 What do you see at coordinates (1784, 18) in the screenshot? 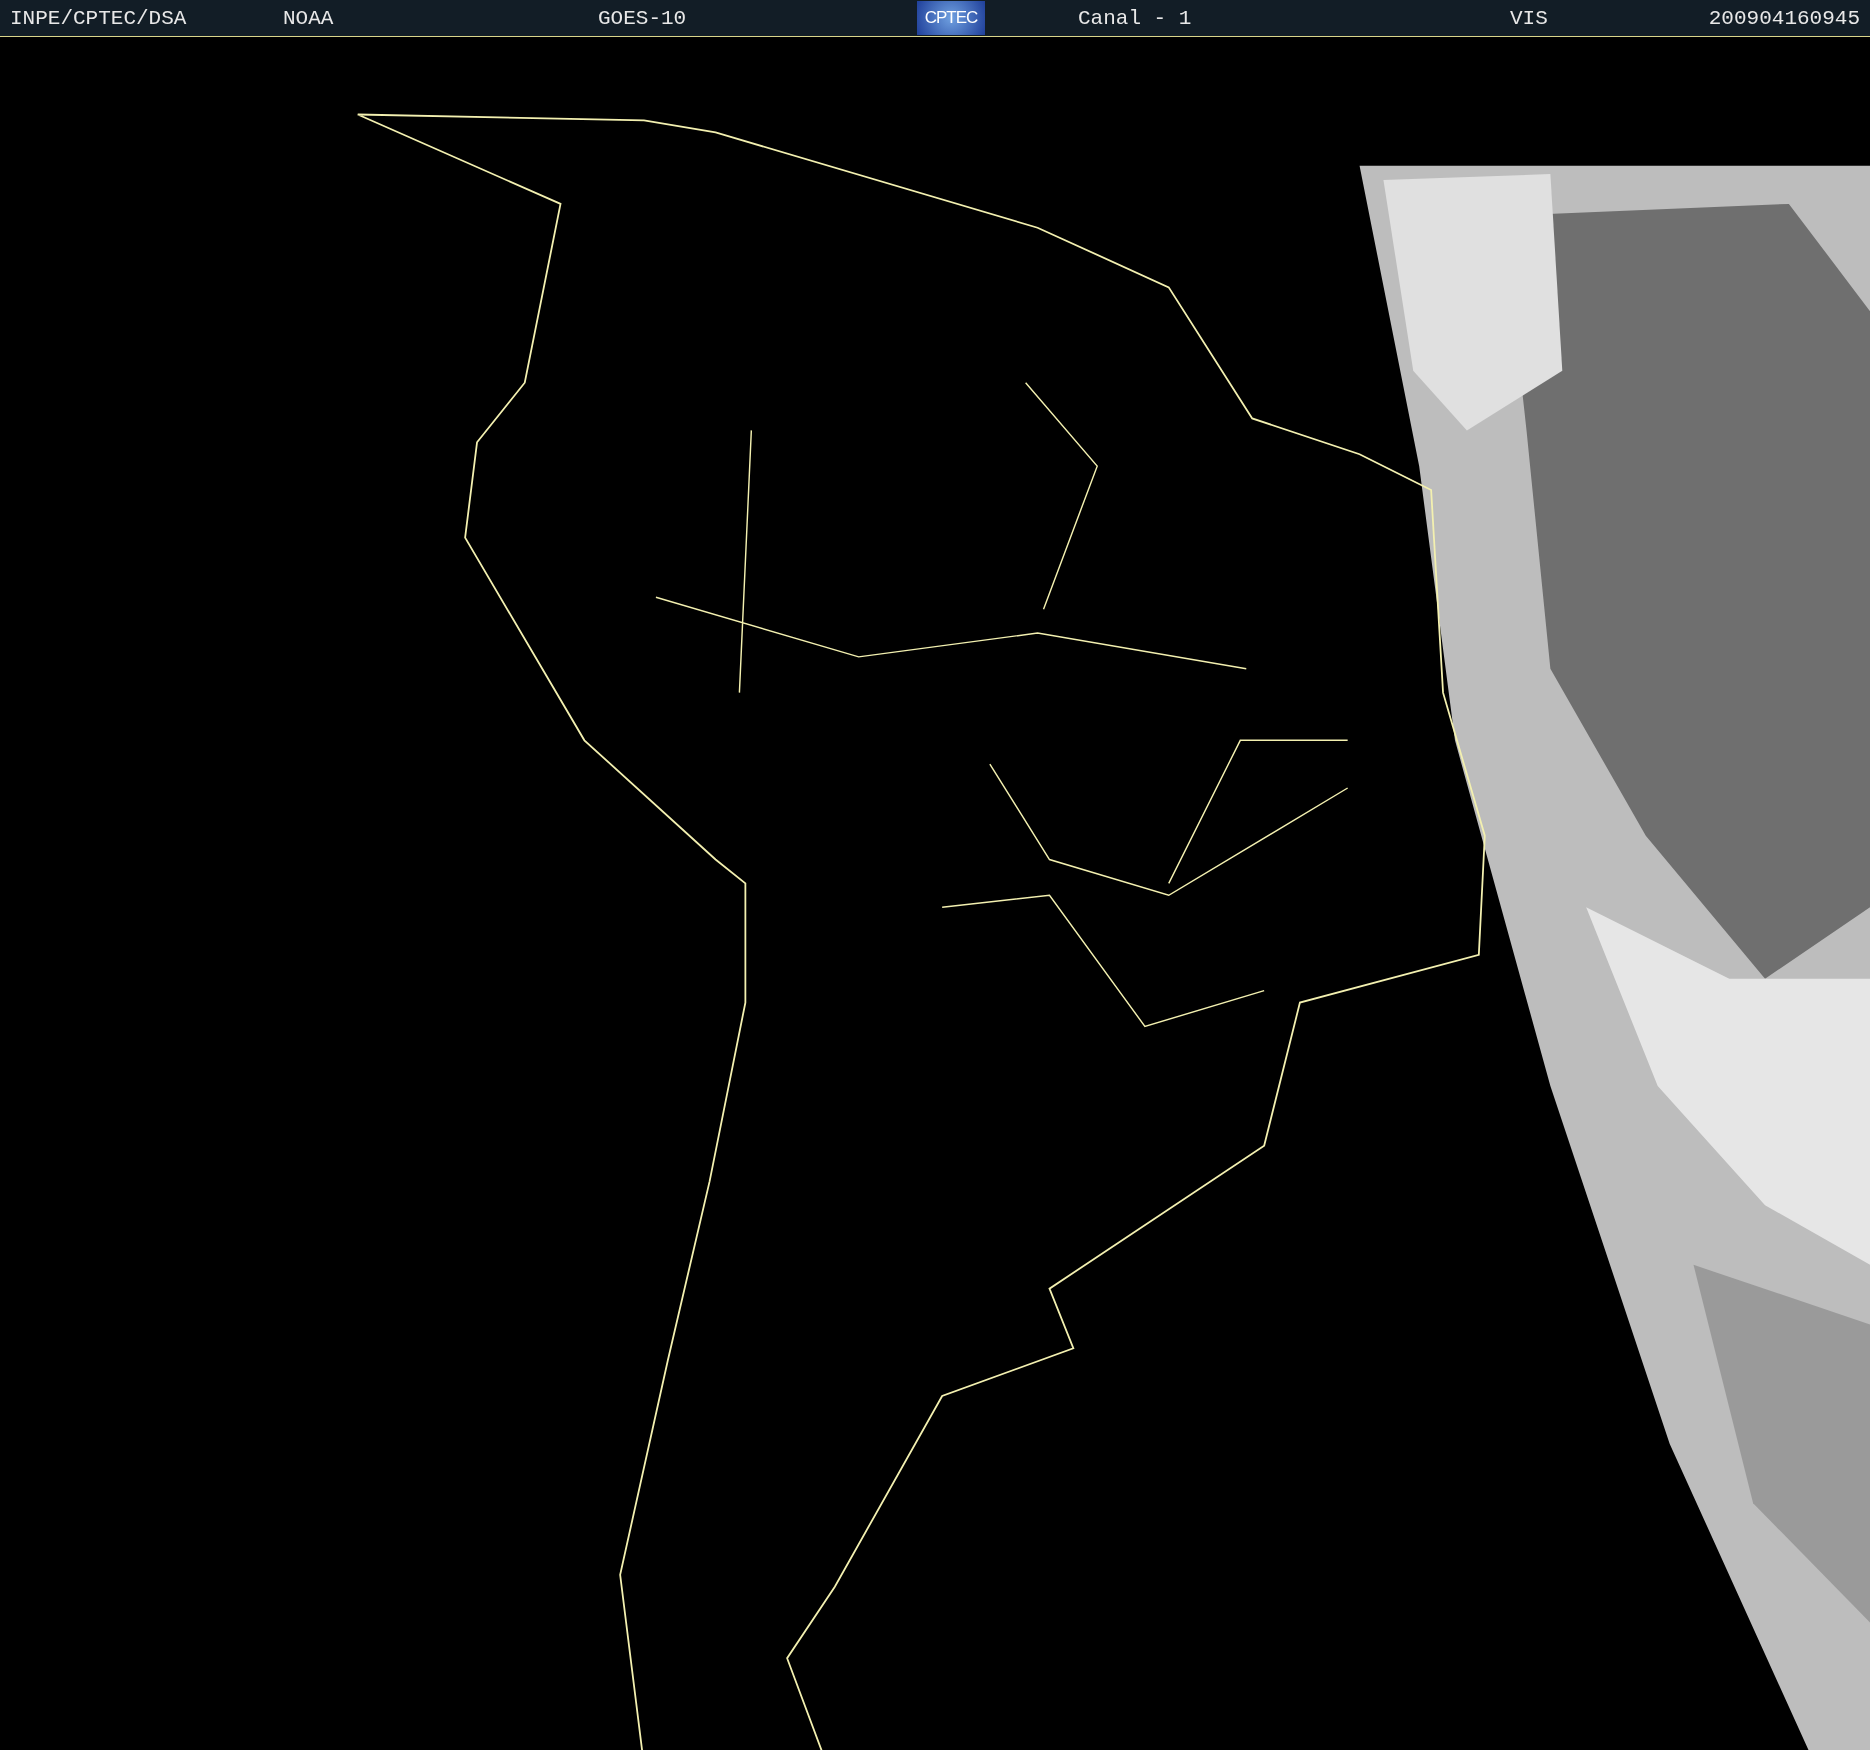
I see `timestamp-label: 200904160945` at bounding box center [1784, 18].